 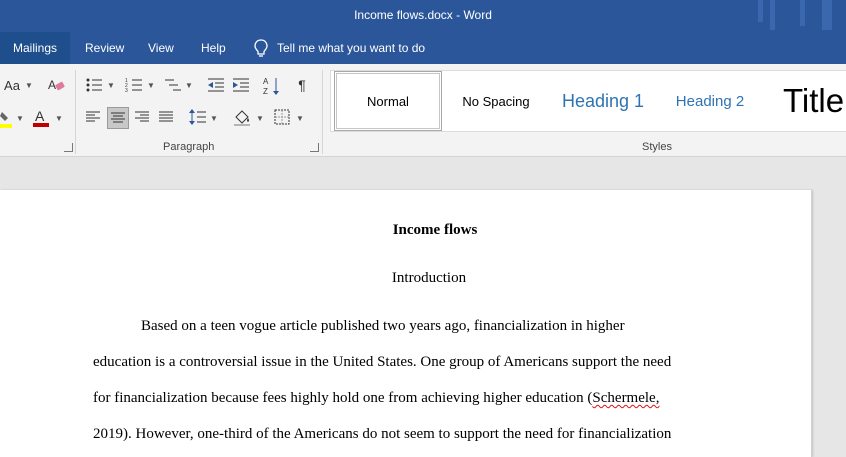 I want to click on title-bar: Income flows.docx - Word, so click(x=423, y=16).